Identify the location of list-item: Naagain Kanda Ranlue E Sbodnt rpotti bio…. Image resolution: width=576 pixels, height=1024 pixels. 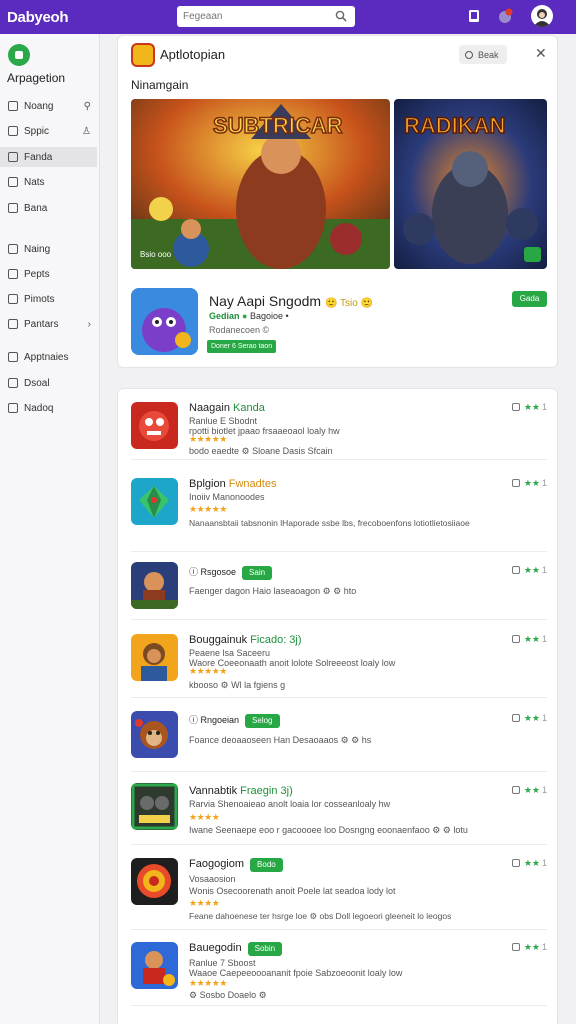
(339, 430).